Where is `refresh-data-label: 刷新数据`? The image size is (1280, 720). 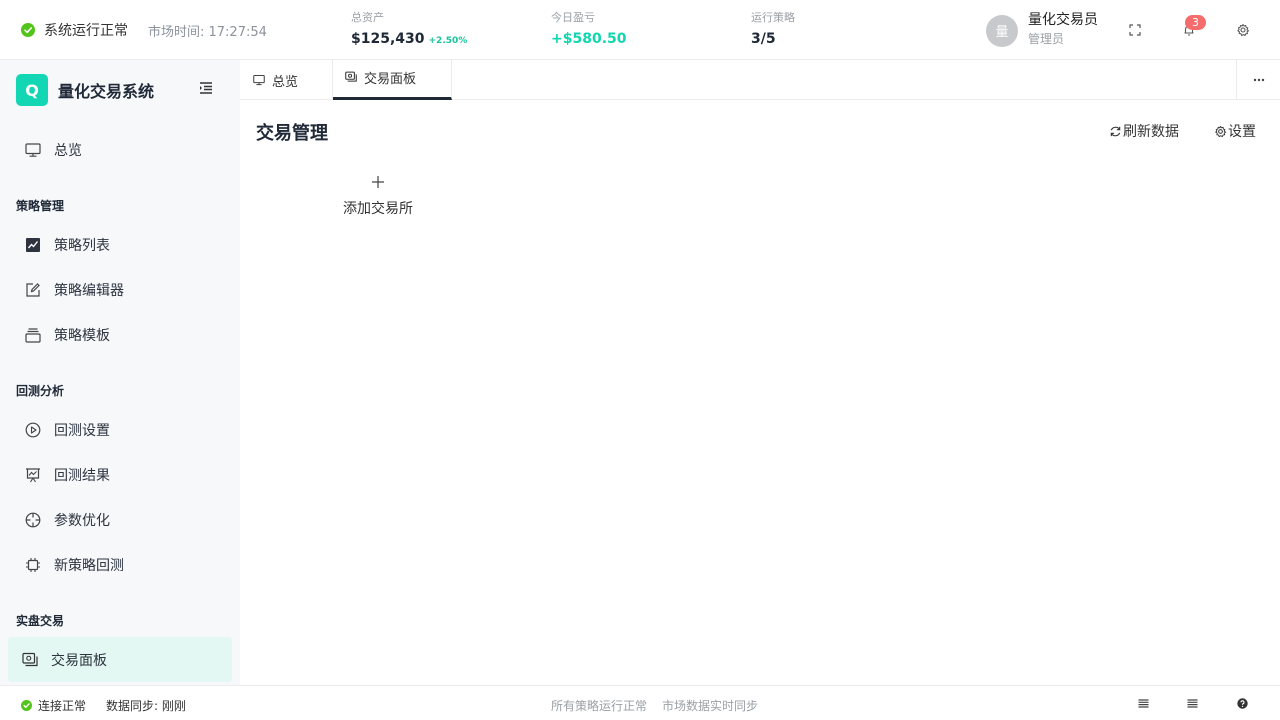 refresh-data-label: 刷新数据 is located at coordinates (1151, 132).